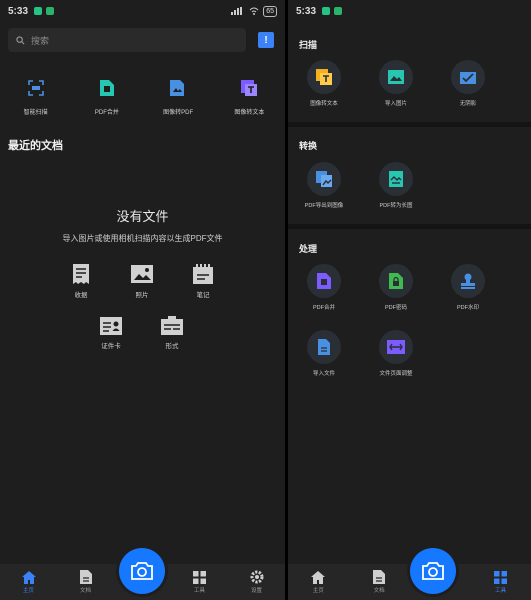 The height and width of the screenshot is (600, 531). I want to click on quick-action-image-to-pdf: 图像转PDF, so click(178, 97).